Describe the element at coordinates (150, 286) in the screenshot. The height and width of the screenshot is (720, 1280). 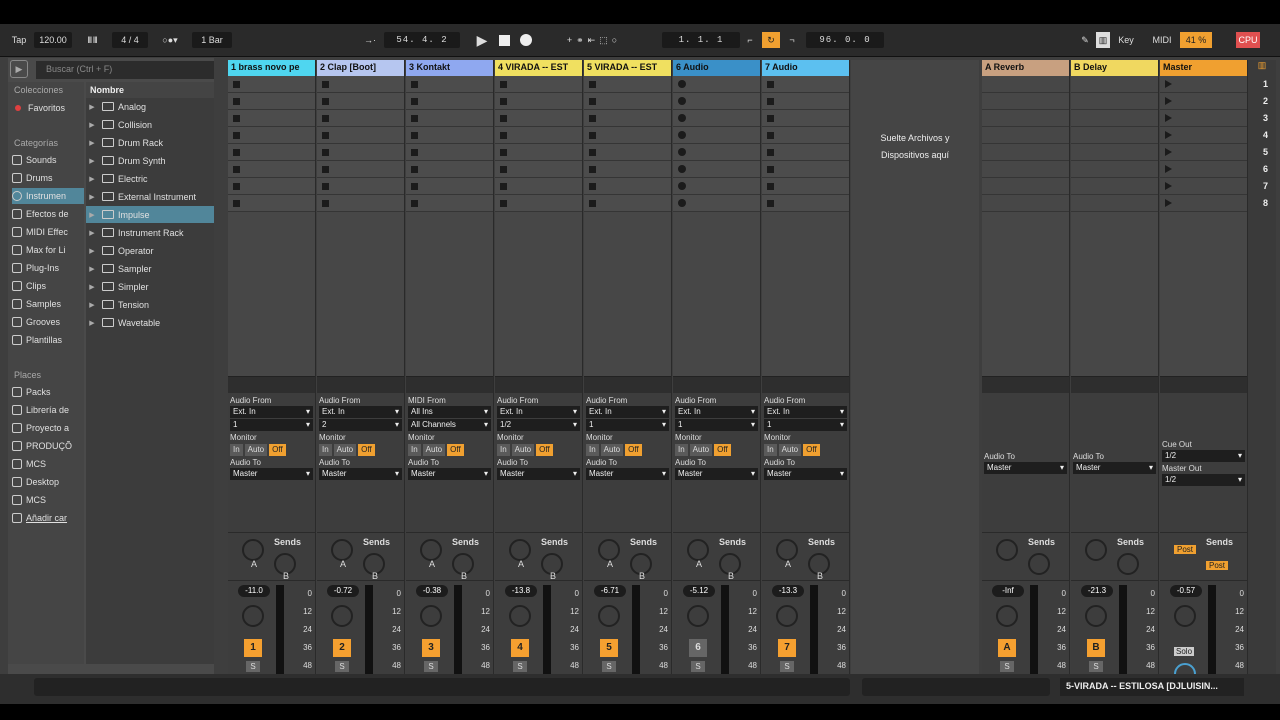
I see `list-item: ▶ Simpler` at that location.